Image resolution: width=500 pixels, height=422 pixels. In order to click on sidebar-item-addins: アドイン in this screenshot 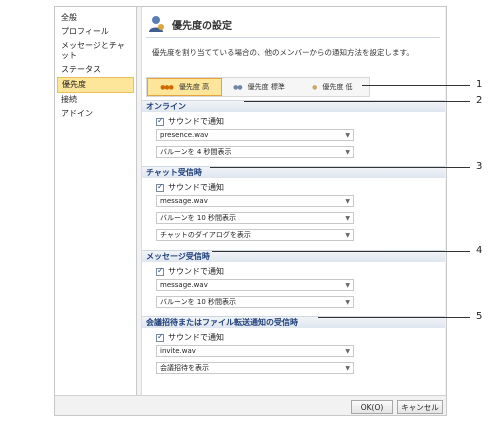, I will do `click(95, 114)`.